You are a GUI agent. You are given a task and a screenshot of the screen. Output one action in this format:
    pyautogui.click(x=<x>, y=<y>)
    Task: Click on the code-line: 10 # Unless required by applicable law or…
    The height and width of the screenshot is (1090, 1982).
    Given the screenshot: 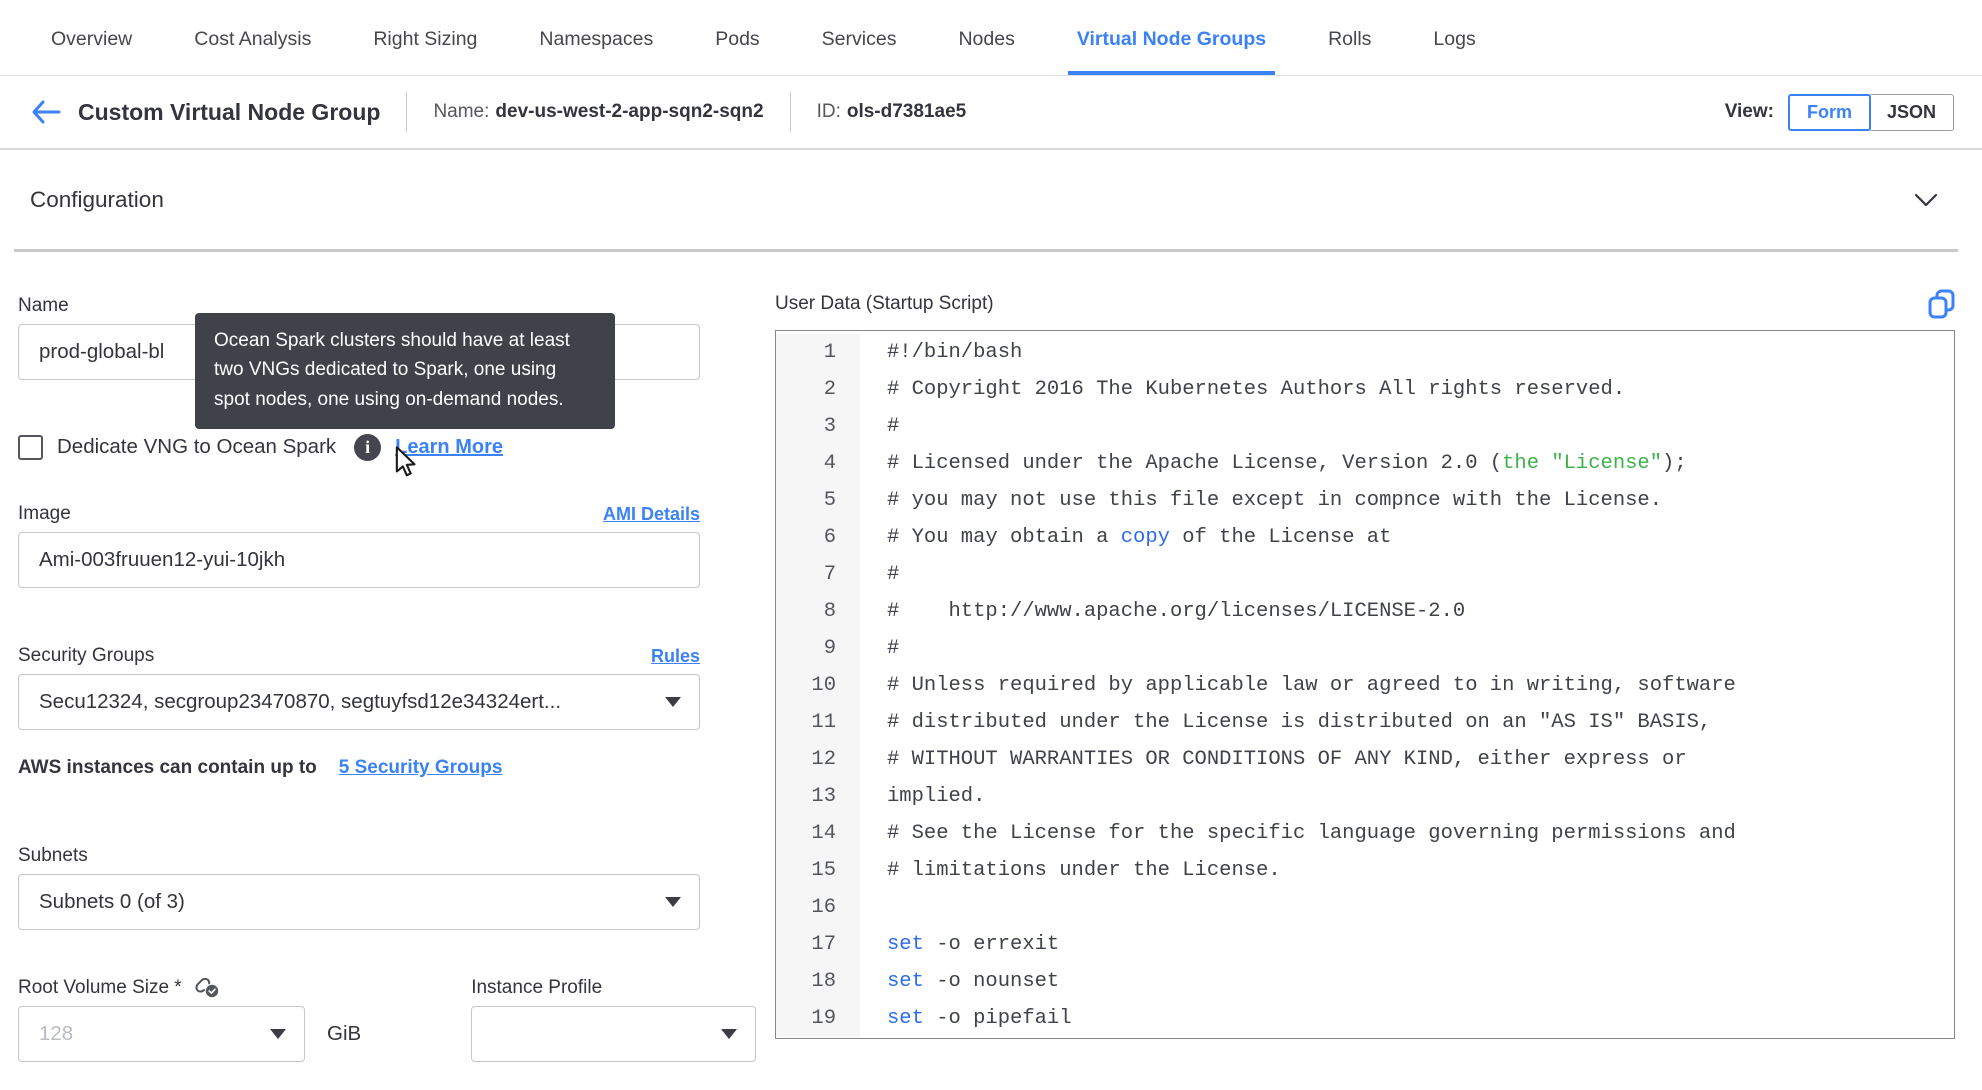 What is the action you would take?
    pyautogui.click(x=1365, y=685)
    